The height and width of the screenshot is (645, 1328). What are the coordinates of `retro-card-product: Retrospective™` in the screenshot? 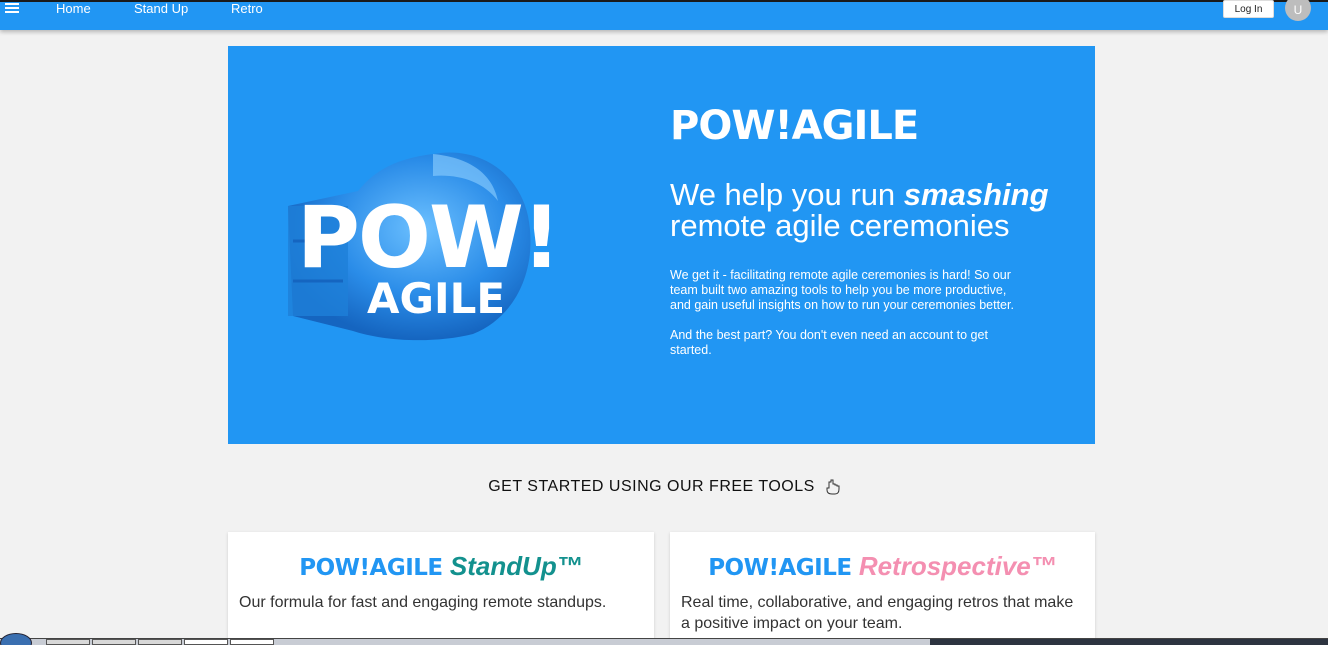 It's located at (957, 566).